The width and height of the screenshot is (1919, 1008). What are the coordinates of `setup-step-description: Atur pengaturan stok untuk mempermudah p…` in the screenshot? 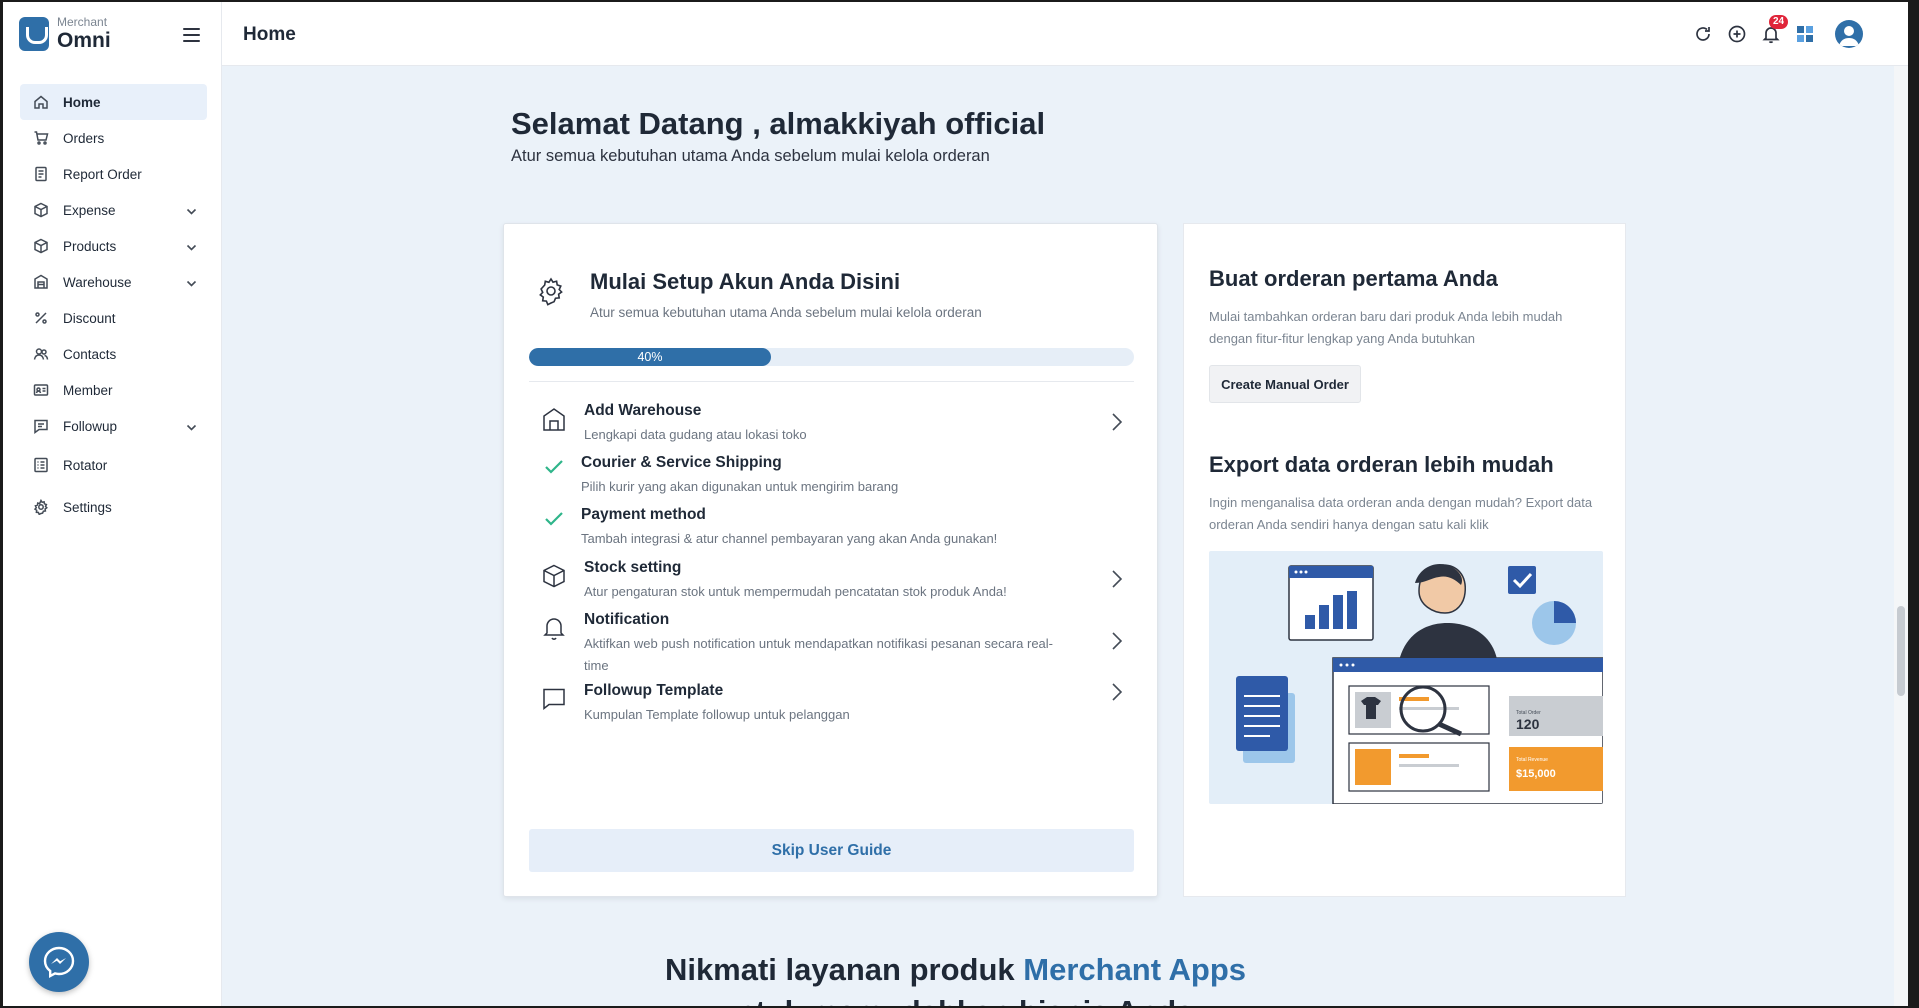 It's located at (795, 591).